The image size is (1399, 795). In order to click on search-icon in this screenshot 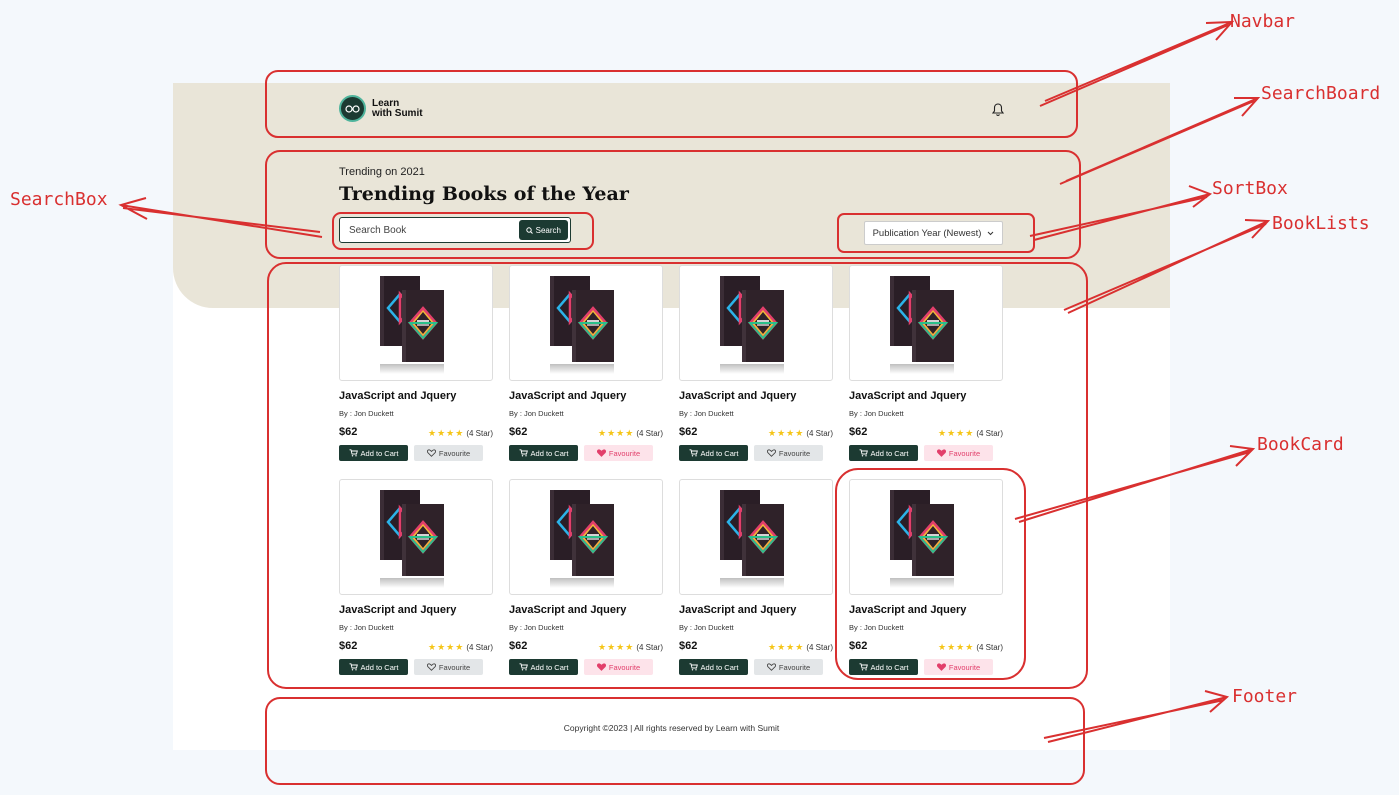, I will do `click(529, 230)`.